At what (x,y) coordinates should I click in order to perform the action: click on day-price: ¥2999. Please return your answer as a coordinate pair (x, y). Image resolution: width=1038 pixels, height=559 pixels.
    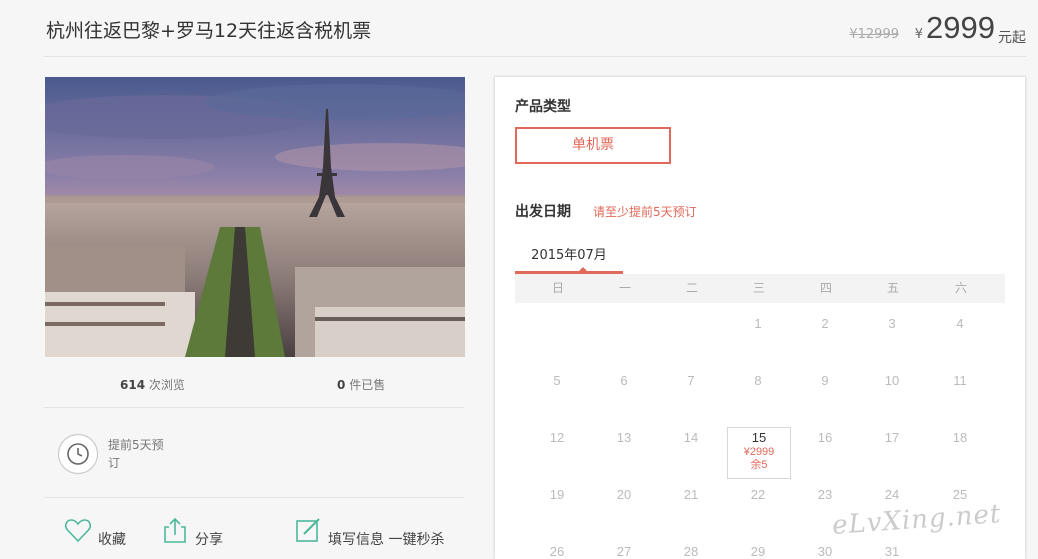
    Looking at the image, I should click on (759, 452).